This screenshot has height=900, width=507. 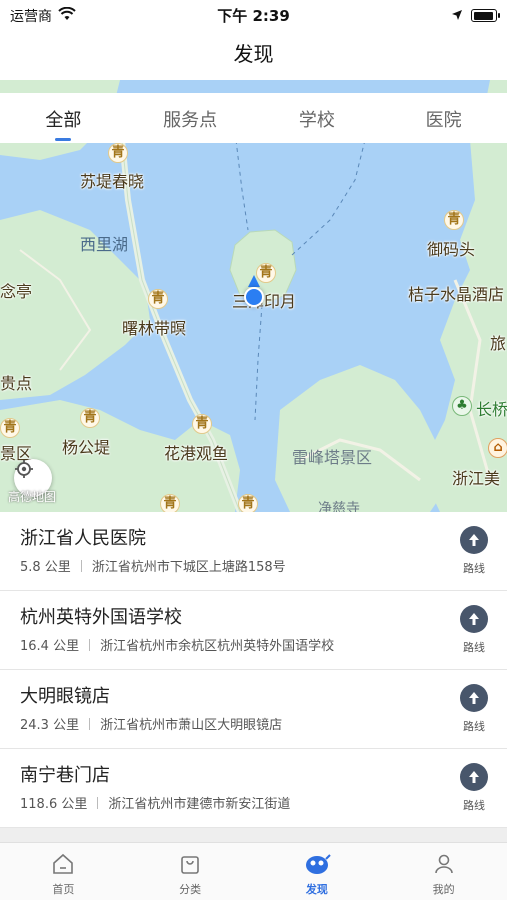 What do you see at coordinates (54, 804) in the screenshot?
I see `place-distance: 118.6 公里` at bounding box center [54, 804].